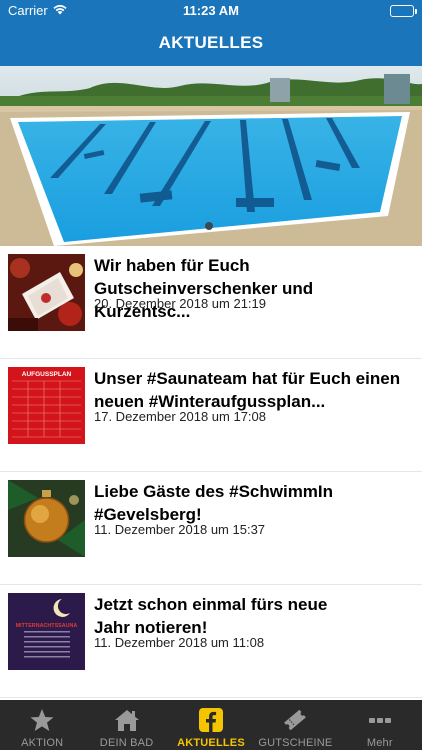 The height and width of the screenshot is (750, 422). Describe the element at coordinates (180, 529) in the screenshot. I see `news-date: 11. Dezember 2018 um 15:37` at that location.